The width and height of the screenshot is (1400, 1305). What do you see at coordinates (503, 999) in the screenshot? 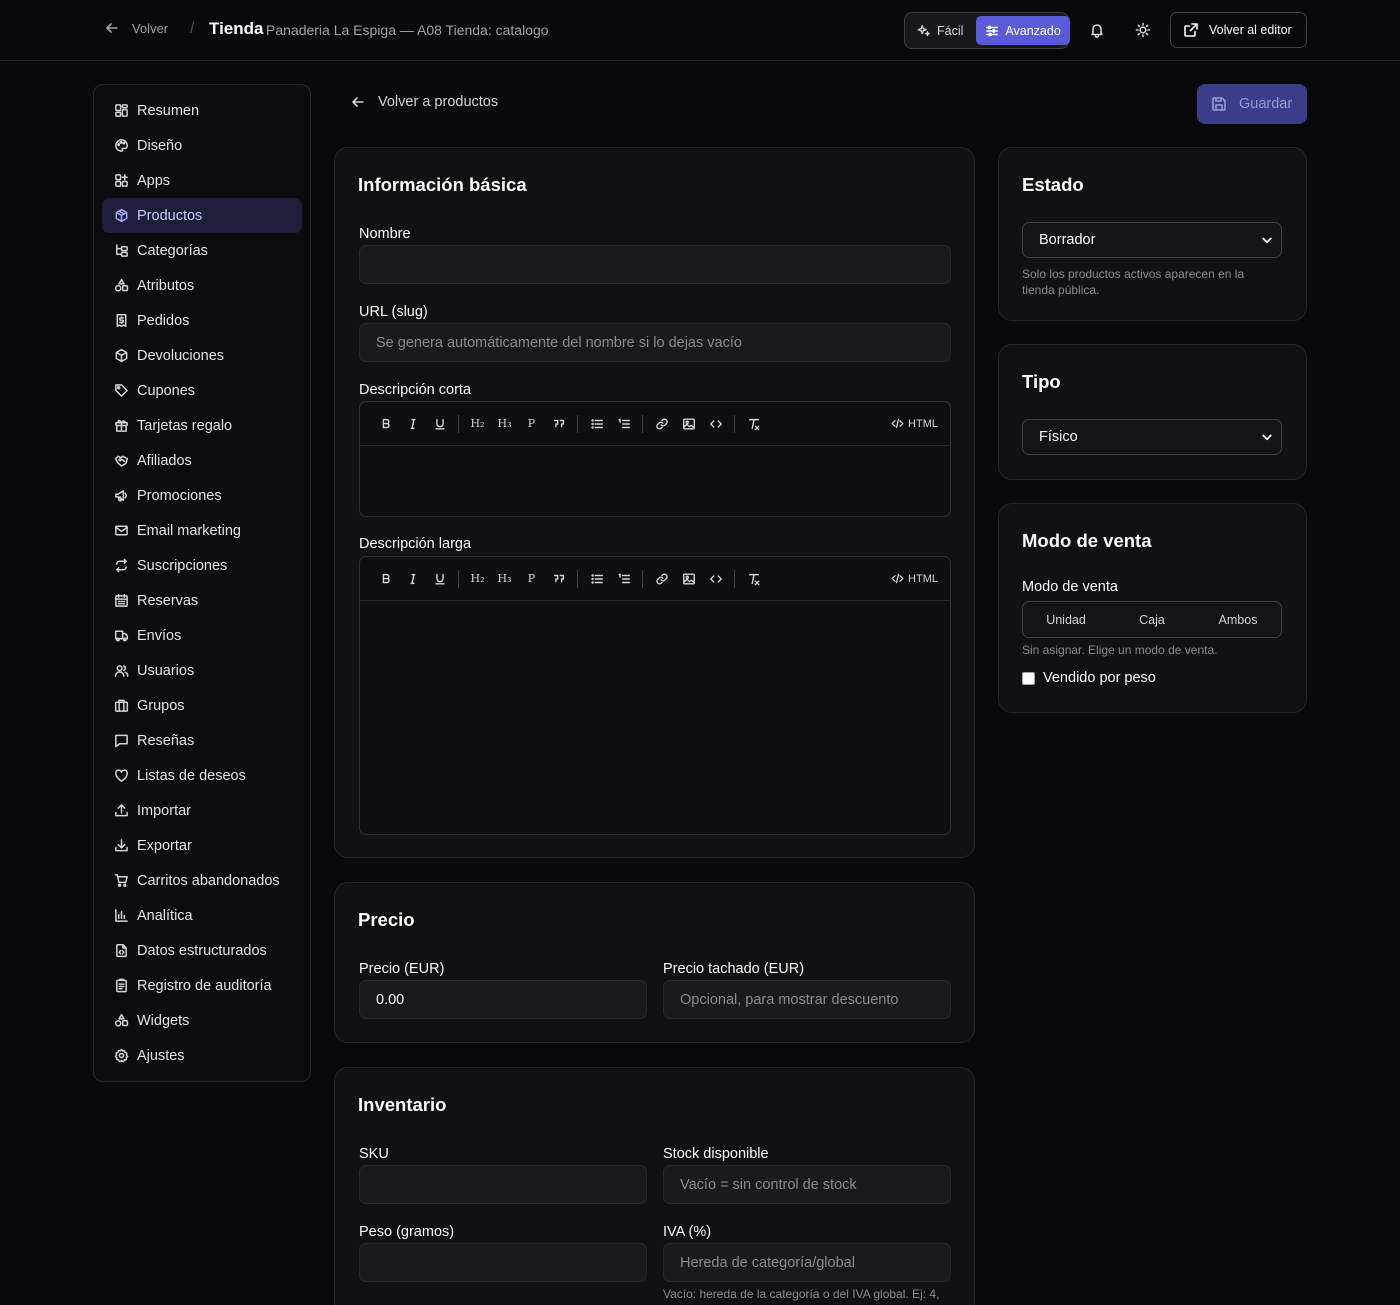
I see `price-input: 0.00` at bounding box center [503, 999].